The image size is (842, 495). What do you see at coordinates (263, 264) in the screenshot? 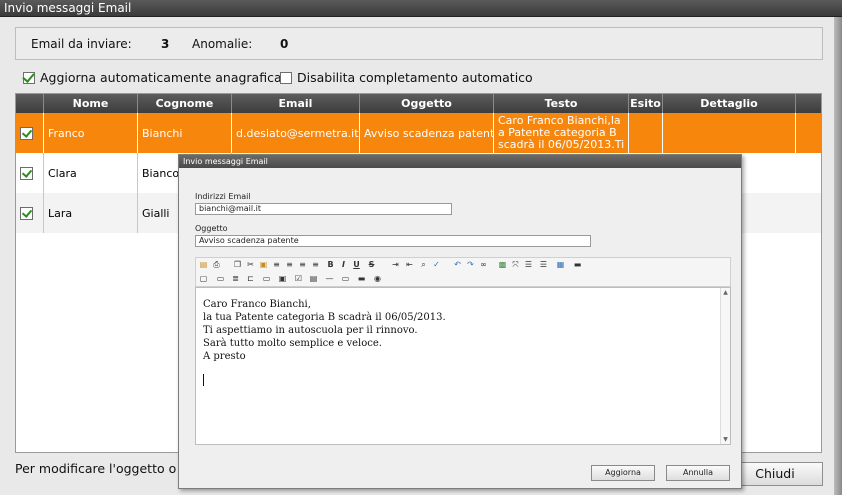
I see `paste-icon: ▣` at bounding box center [263, 264].